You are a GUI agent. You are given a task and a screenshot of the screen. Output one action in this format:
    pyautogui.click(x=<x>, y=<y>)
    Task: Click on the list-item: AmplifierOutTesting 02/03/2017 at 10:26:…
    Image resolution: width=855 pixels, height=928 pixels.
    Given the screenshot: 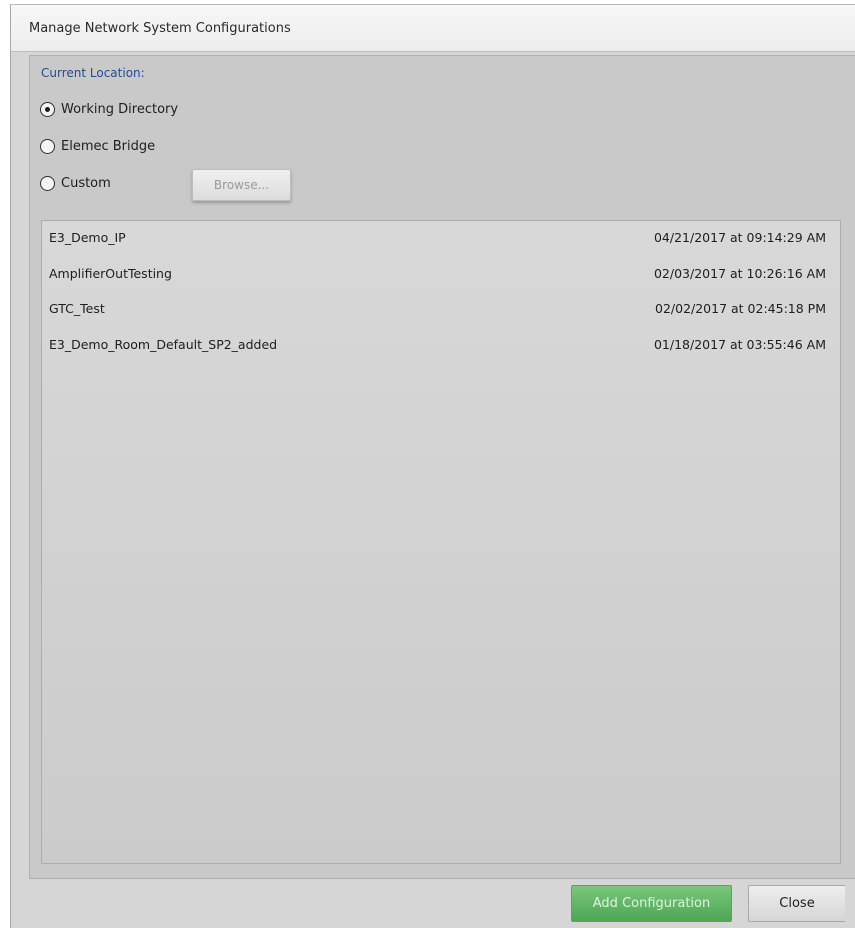 What is the action you would take?
    pyautogui.click(x=441, y=275)
    